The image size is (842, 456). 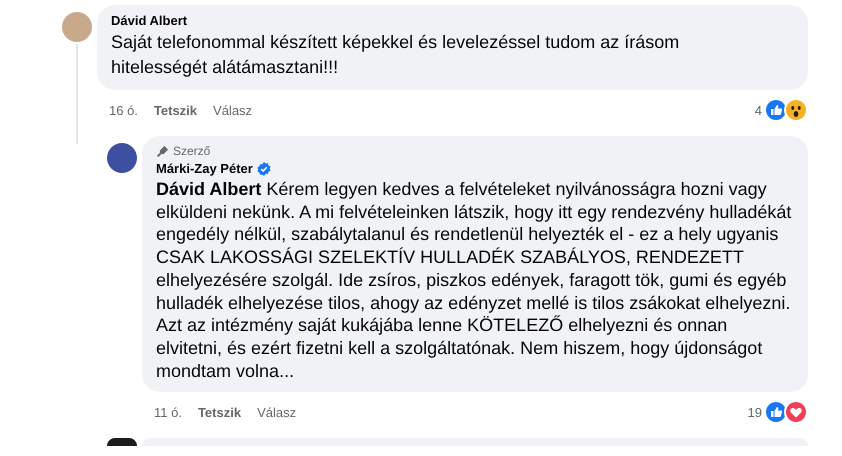 I want to click on author-name: Dávid Albert, so click(x=149, y=20).